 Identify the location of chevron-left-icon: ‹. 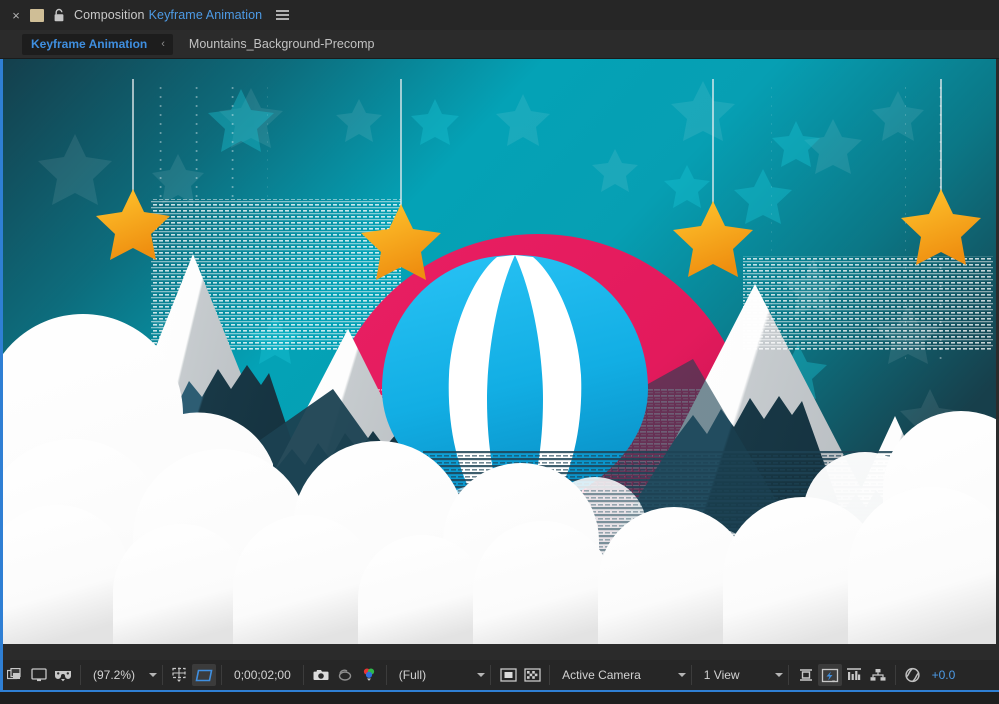
(163, 44).